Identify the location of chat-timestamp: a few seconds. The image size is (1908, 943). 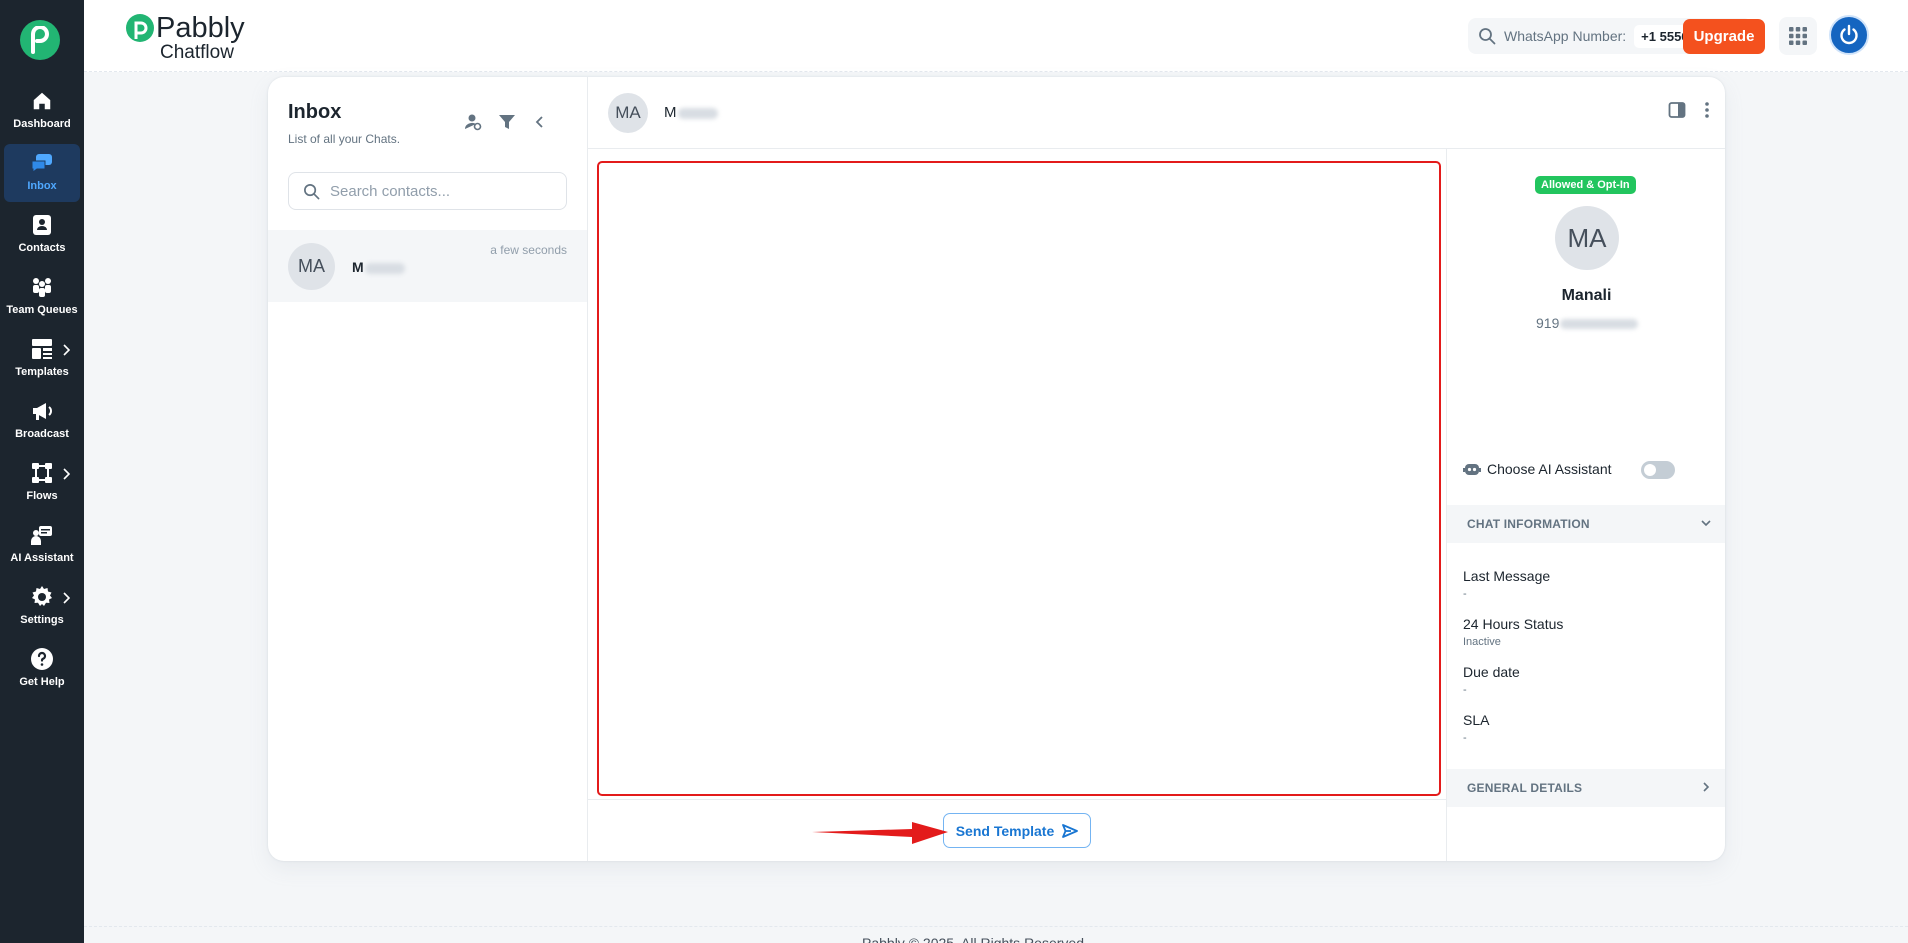
(528, 250).